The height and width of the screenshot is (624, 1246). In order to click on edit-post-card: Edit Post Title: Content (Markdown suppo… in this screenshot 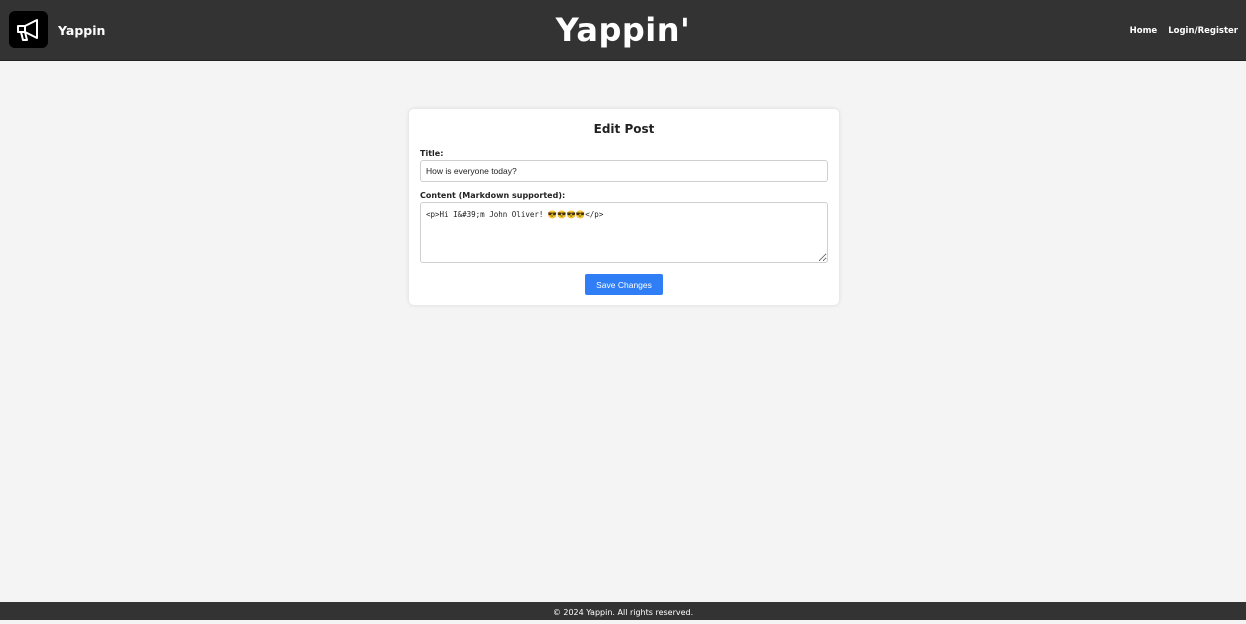, I will do `click(624, 207)`.